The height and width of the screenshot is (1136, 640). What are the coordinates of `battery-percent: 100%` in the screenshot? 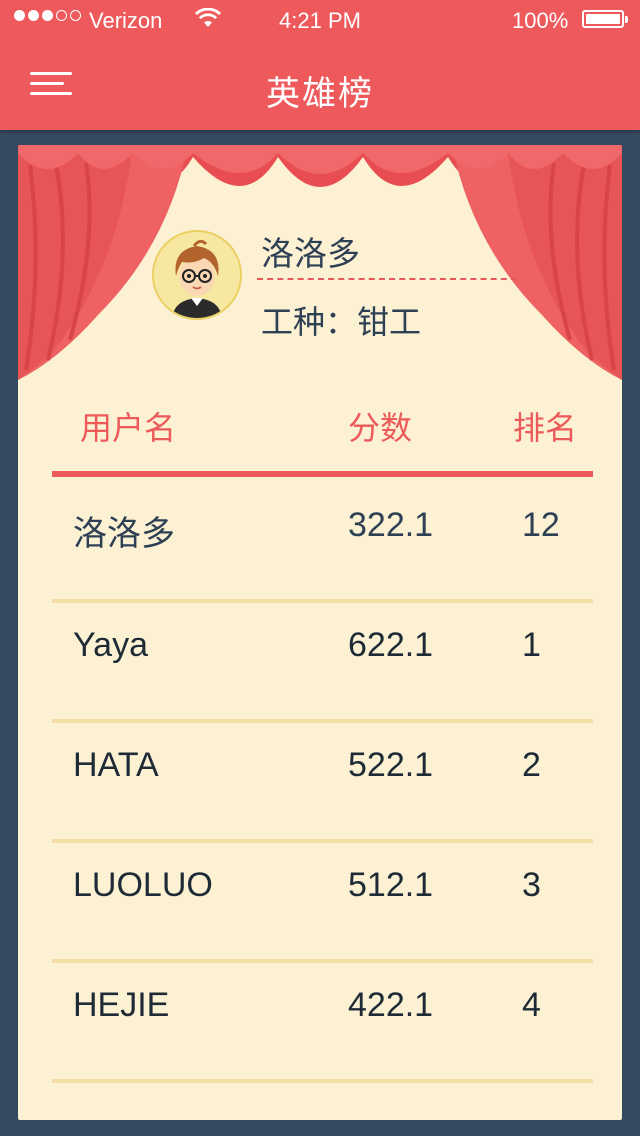 It's located at (540, 20).